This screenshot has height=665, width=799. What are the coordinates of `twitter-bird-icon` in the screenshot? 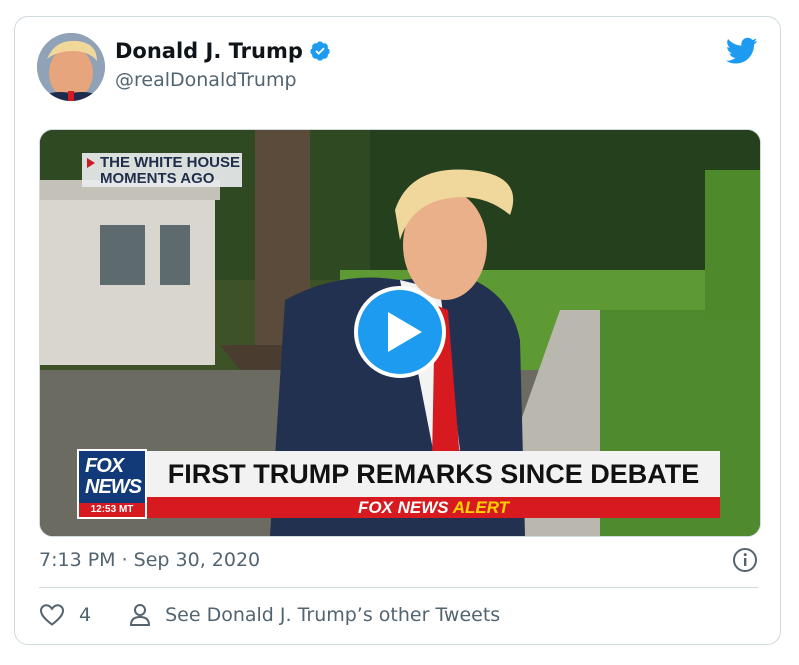 It's located at (742, 51).